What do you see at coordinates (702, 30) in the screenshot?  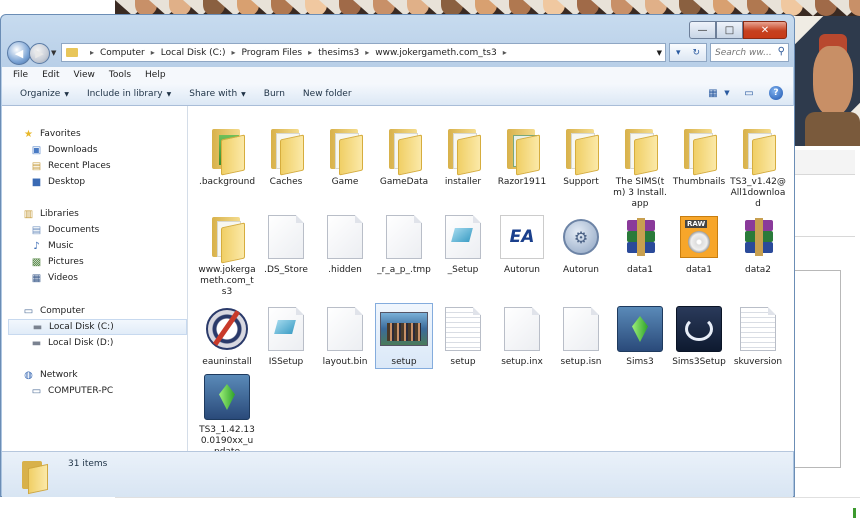 I see `minimize-button: —` at bounding box center [702, 30].